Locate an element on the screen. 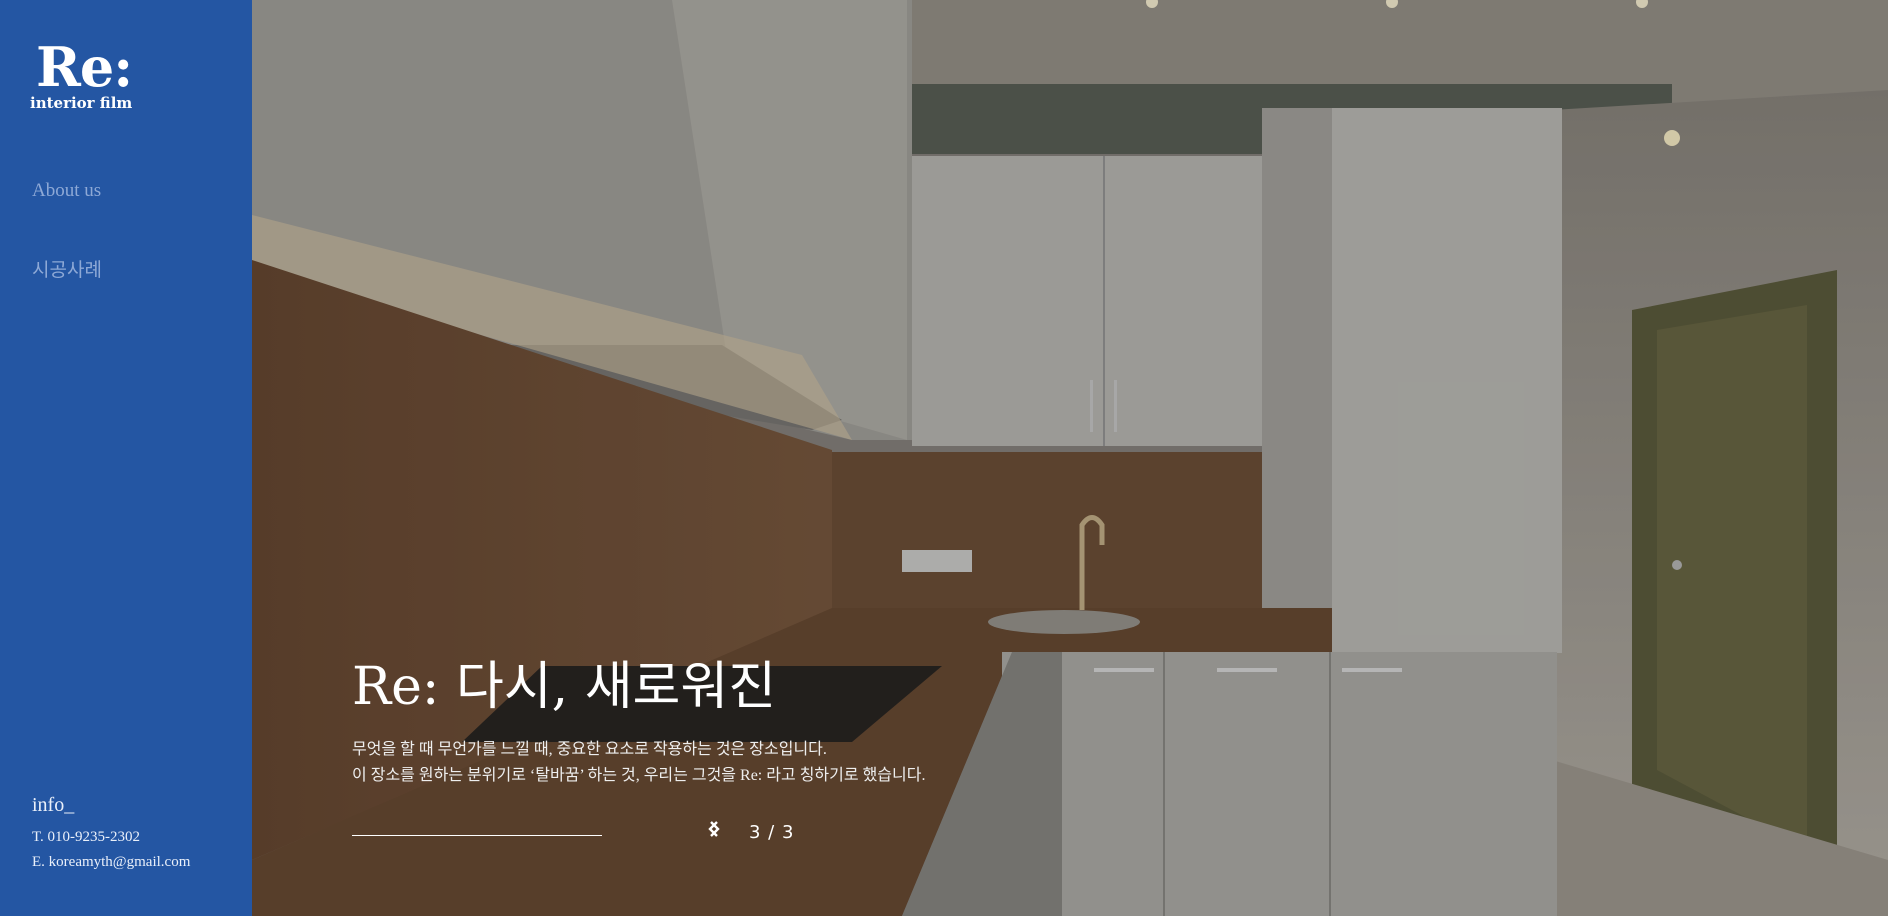 The image size is (1888, 916). slide-counter: 3 / 3 is located at coordinates (772, 832).